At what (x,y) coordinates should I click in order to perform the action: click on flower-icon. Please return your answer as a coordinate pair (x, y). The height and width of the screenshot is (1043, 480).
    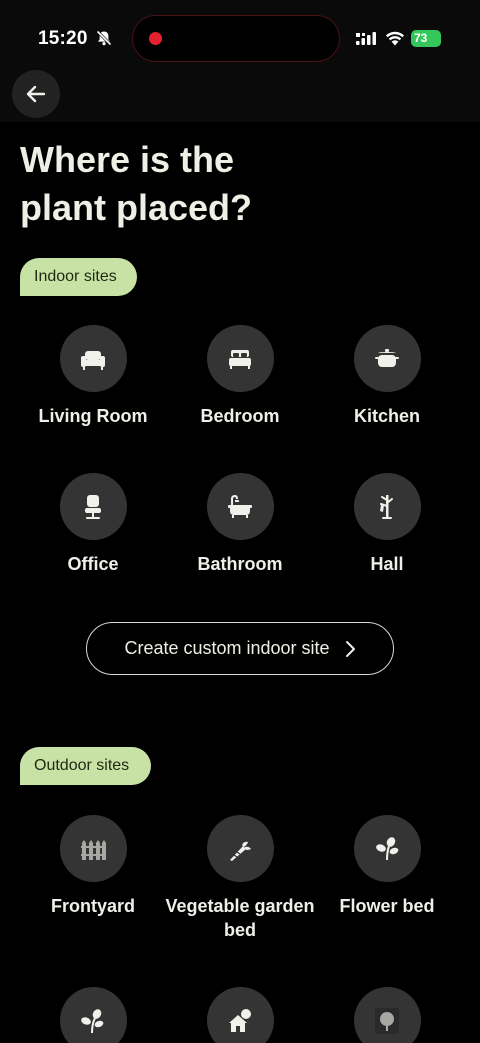
    Looking at the image, I should click on (387, 848).